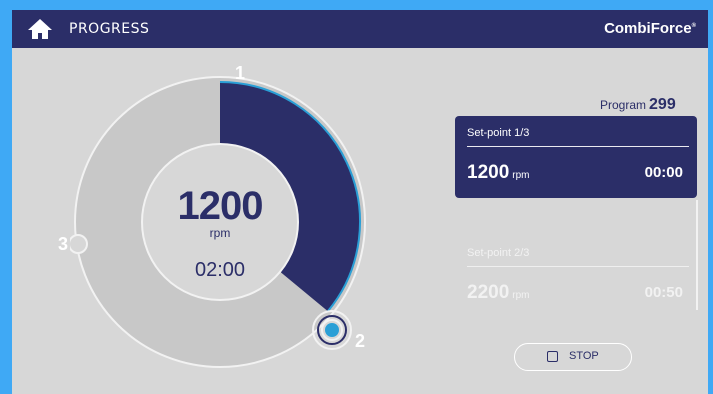 The image size is (713, 394). I want to click on setpoint-time: 00:00, so click(663, 172).